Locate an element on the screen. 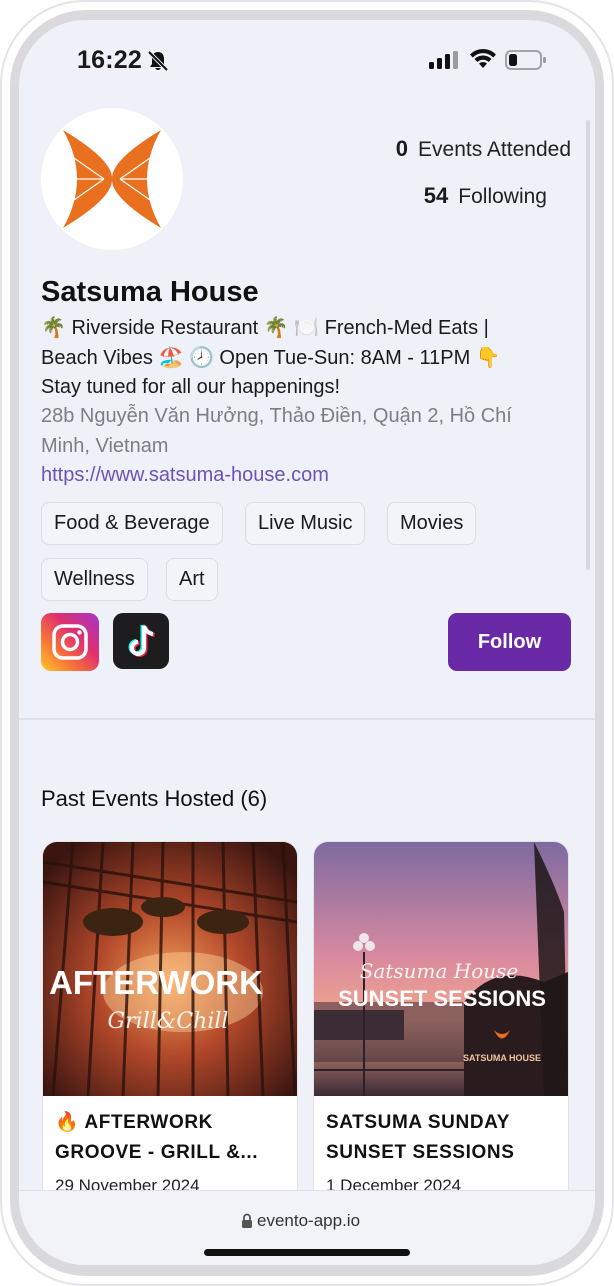 This screenshot has width=614, height=1286. tag-art: Art is located at coordinates (192, 579).